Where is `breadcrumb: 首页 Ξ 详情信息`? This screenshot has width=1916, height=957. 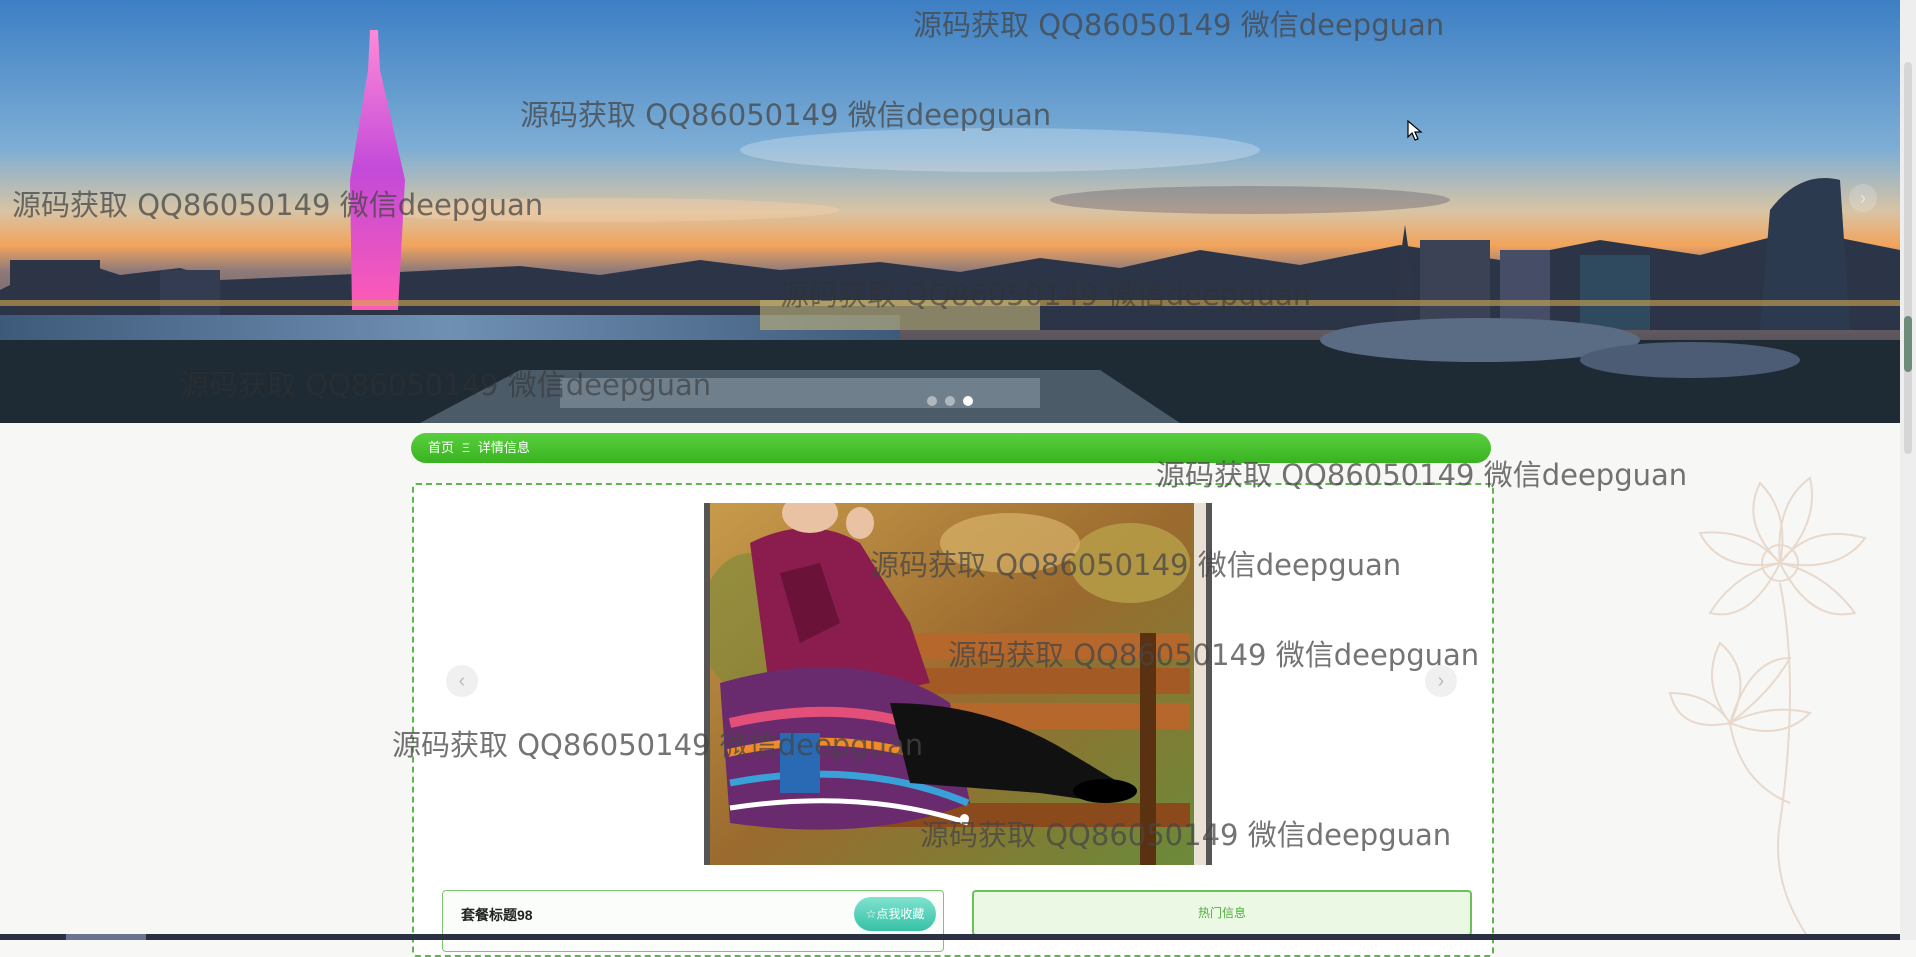
breadcrumb: 首页 Ξ 详情信息 is located at coordinates (951, 448).